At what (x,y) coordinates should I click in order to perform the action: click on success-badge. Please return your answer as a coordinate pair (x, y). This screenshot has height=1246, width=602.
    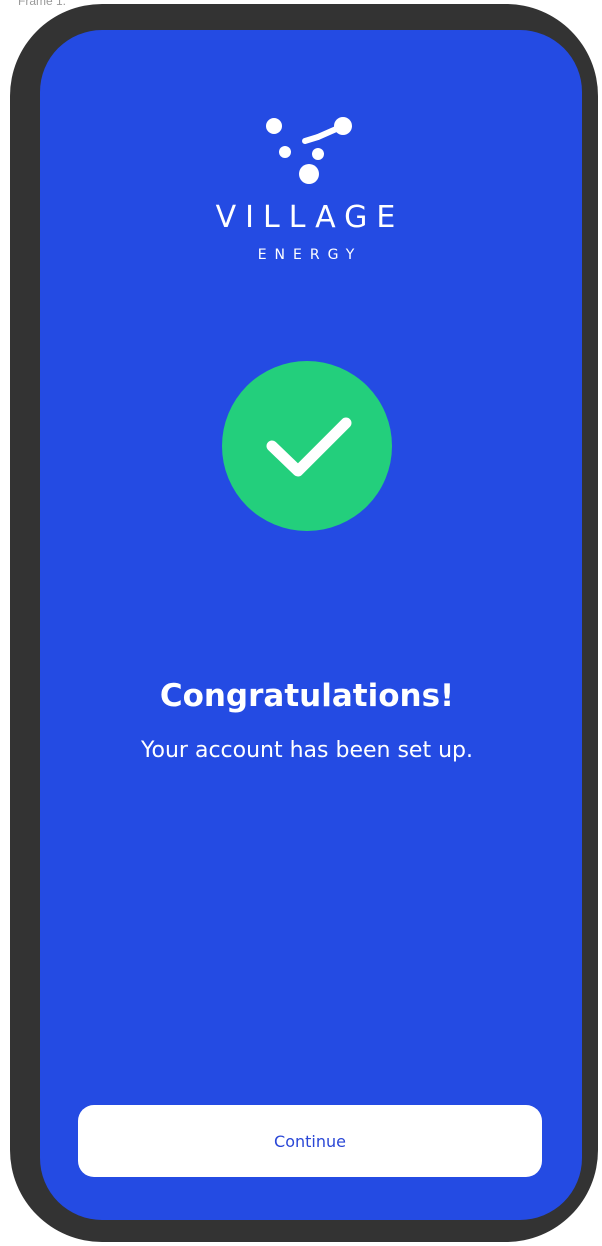
    Looking at the image, I should click on (307, 446).